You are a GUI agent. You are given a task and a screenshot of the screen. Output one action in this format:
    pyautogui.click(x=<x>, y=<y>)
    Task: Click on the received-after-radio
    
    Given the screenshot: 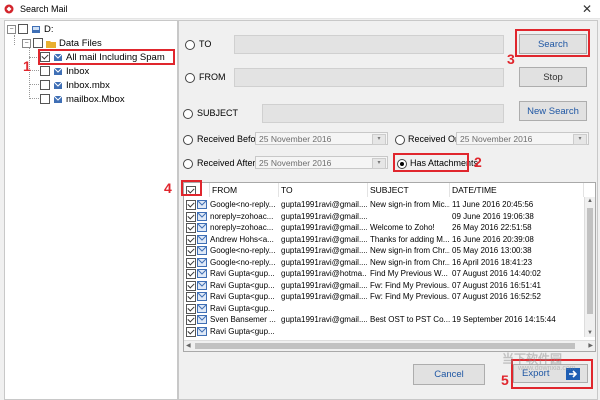 What is the action you would take?
    pyautogui.click(x=188, y=164)
    